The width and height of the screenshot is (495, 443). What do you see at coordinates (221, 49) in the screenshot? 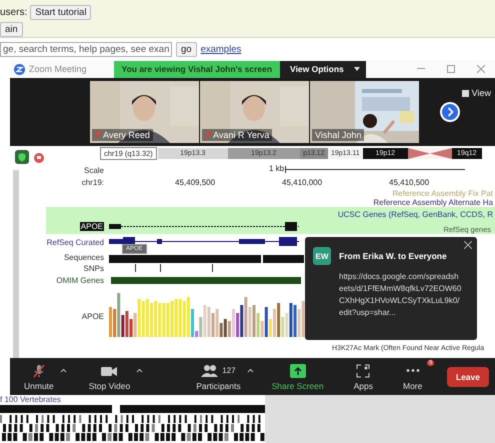
I see `examples-link: examples` at bounding box center [221, 49].